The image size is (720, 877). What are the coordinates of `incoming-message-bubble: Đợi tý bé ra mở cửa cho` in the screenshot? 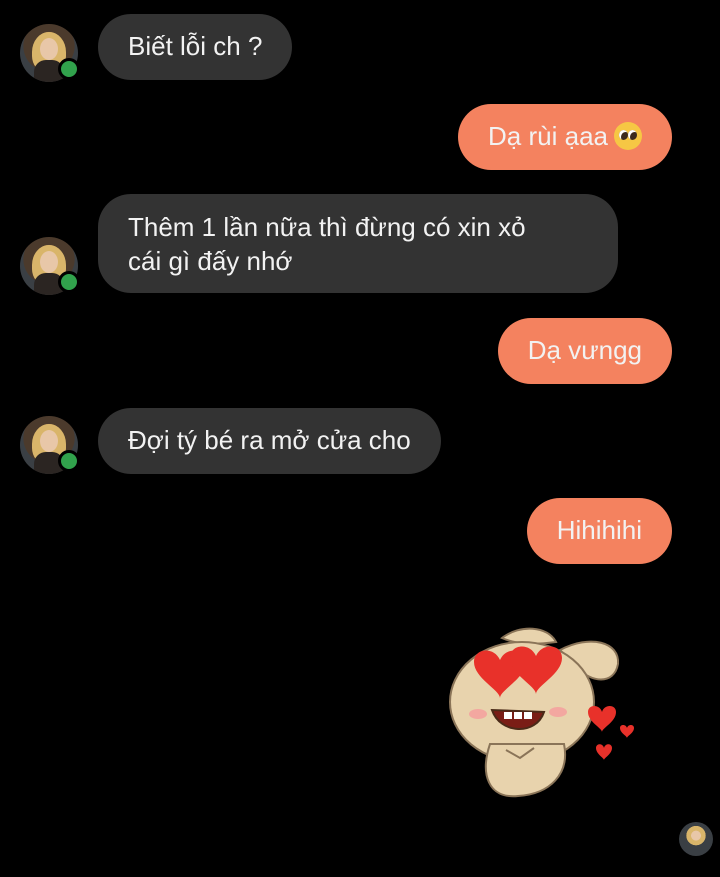 It's located at (269, 441).